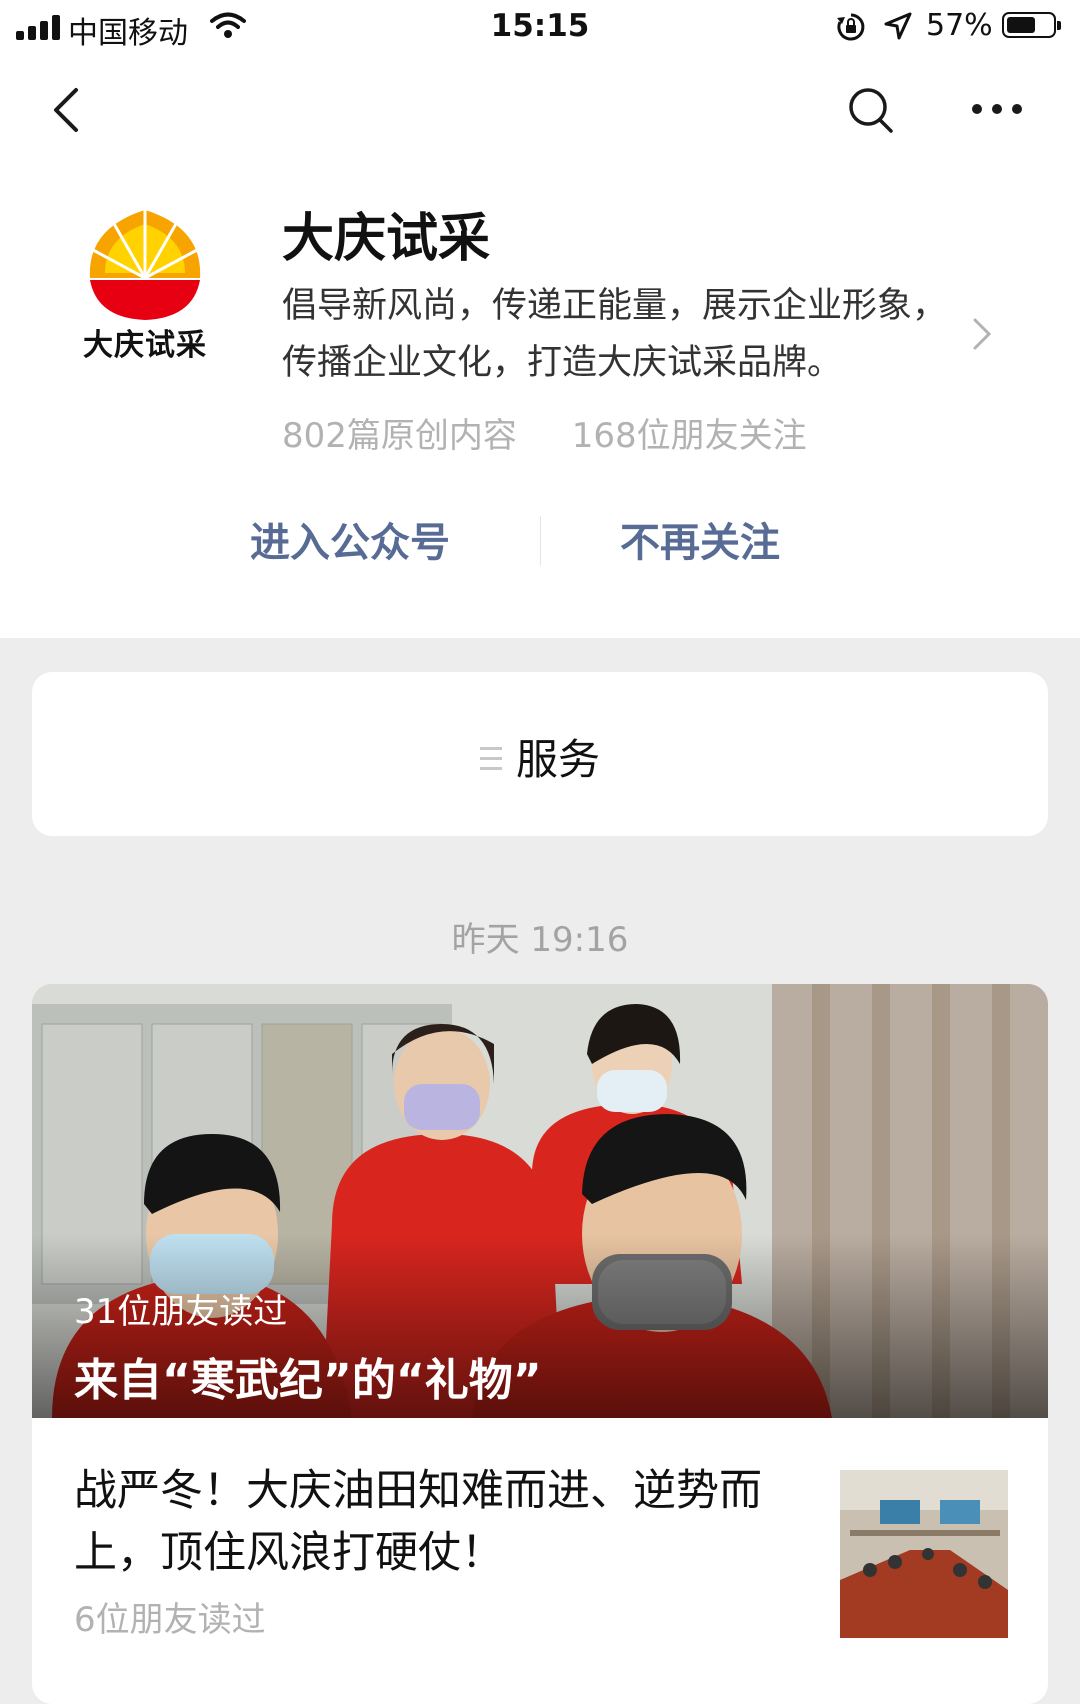 Image resolution: width=1080 pixels, height=1704 pixels. Describe the element at coordinates (399, 436) in the screenshot. I see `original-count: 802篇原创内容` at that location.